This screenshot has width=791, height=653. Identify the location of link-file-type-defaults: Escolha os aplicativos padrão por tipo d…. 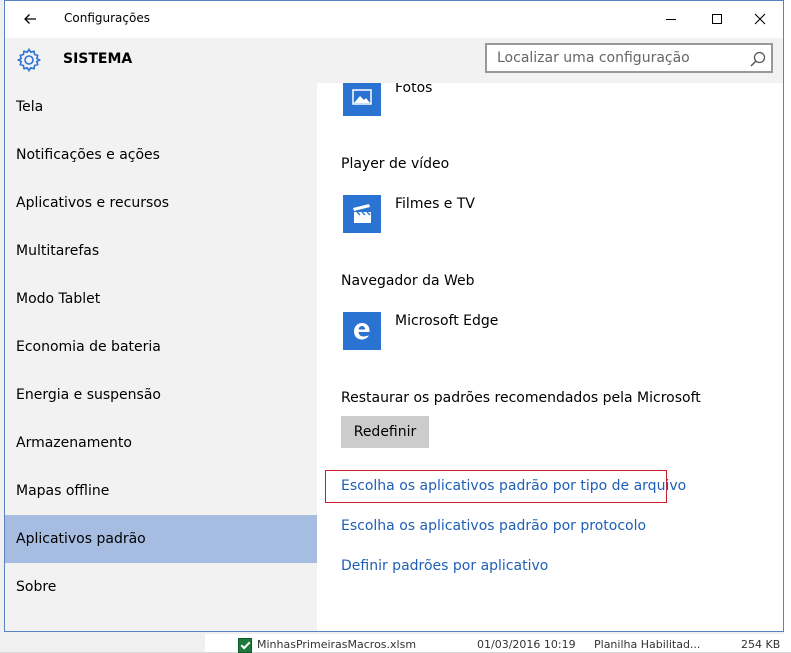
(513, 486).